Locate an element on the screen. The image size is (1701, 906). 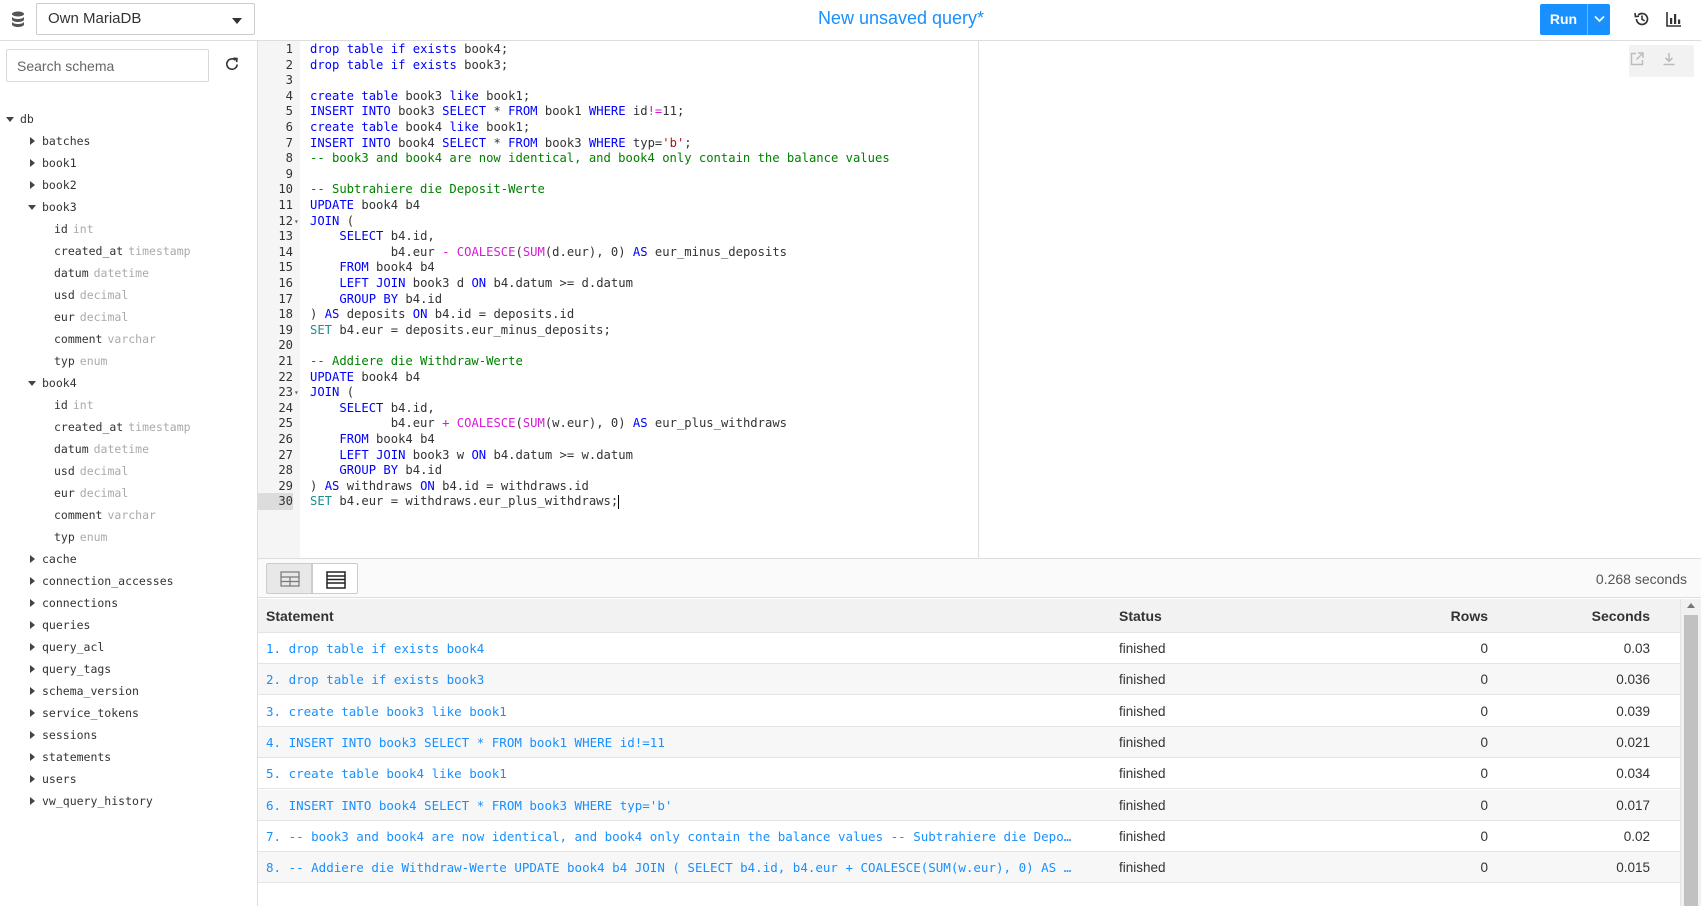
table-item: book2 is located at coordinates (129, 185).